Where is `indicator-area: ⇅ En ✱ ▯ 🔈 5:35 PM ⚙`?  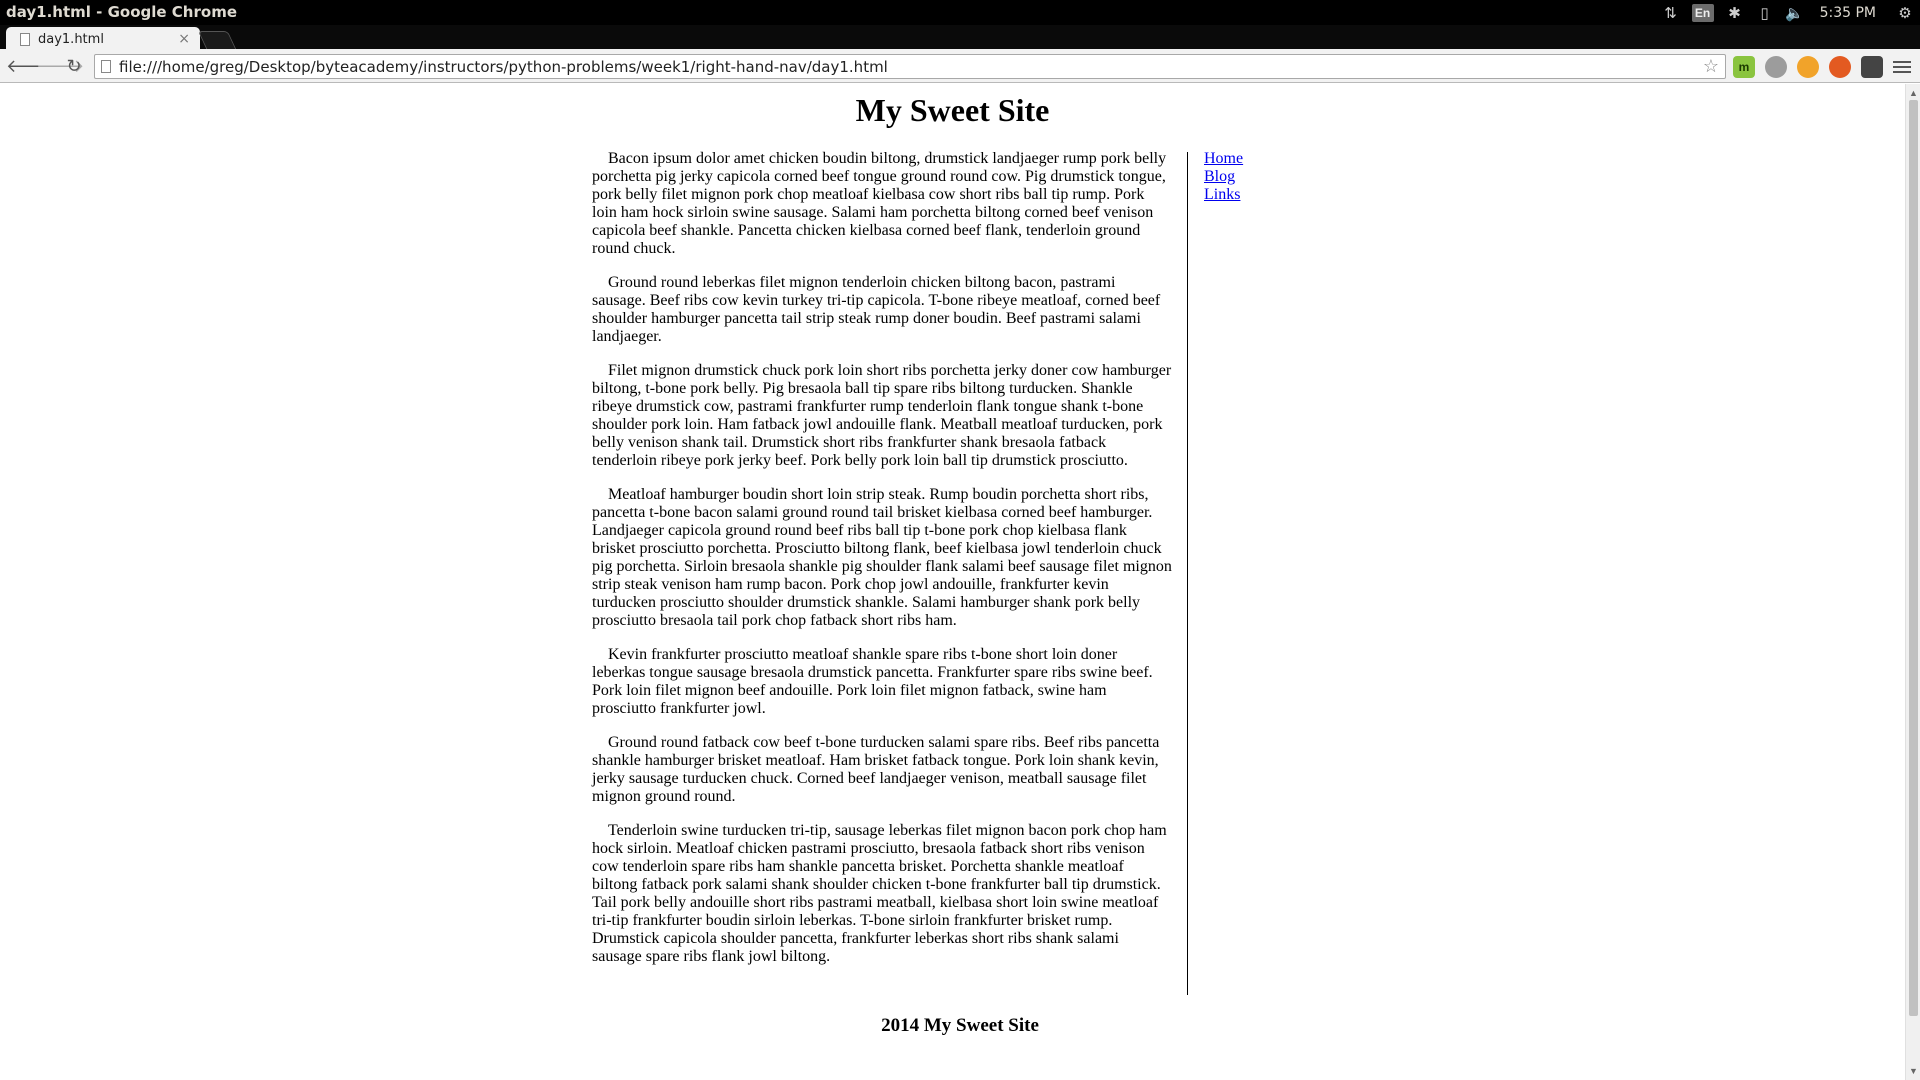
indicator-area: ⇅ En ✱ ▯ 🔈 5:35 PM ⚙ is located at coordinates (1788, 12).